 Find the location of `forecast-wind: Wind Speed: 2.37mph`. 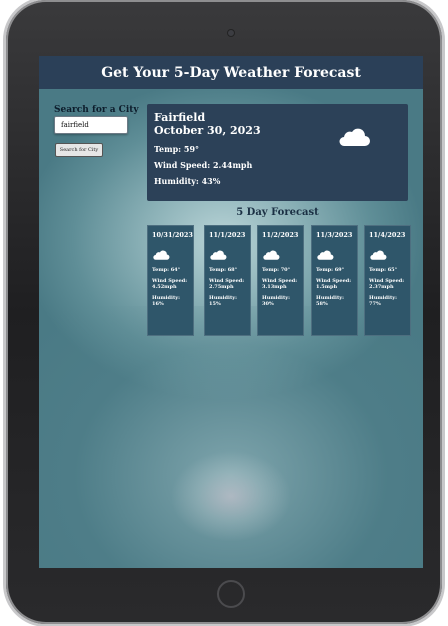

forecast-wind: Wind Speed: 2.37mph is located at coordinates (387, 284).